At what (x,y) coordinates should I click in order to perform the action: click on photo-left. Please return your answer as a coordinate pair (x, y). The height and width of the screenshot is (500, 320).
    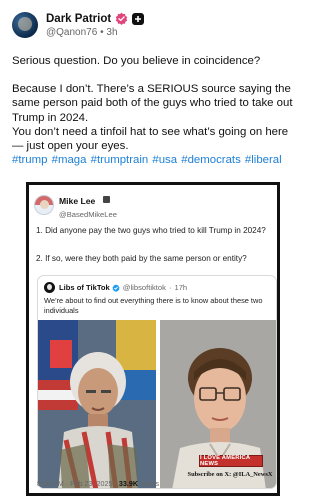
    Looking at the image, I should click on (97, 404).